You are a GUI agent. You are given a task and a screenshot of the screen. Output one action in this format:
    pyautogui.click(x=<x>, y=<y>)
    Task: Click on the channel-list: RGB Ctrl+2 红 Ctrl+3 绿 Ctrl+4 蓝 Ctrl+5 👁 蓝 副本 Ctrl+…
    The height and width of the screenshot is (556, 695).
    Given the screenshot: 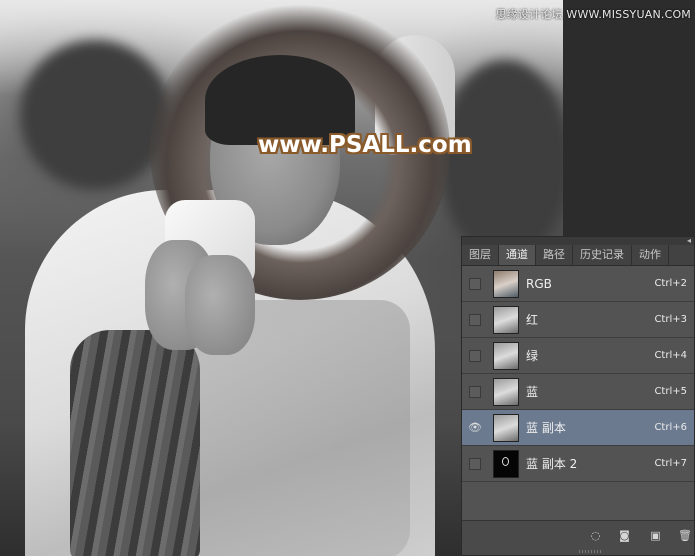 What is the action you would take?
    pyautogui.click(x=578, y=374)
    